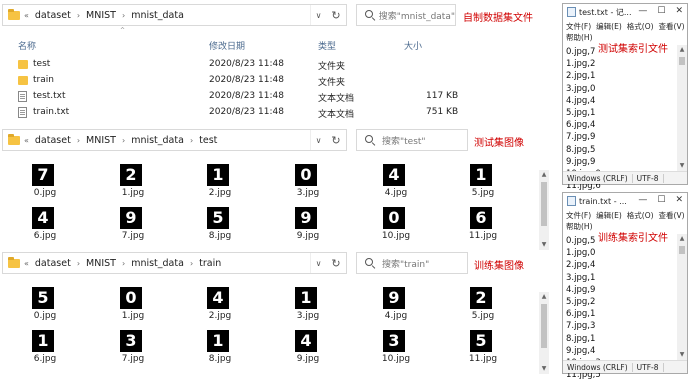  I want to click on image-thumbnail: 0 10.jpg, so click(396, 227).